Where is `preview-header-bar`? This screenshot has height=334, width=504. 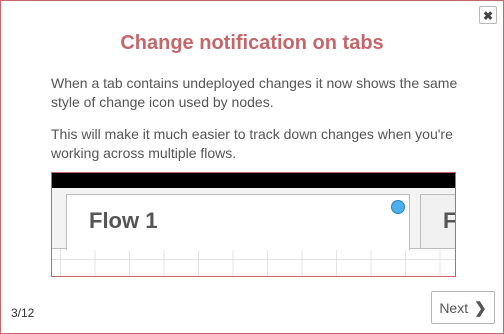
preview-header-bar is located at coordinates (253, 180).